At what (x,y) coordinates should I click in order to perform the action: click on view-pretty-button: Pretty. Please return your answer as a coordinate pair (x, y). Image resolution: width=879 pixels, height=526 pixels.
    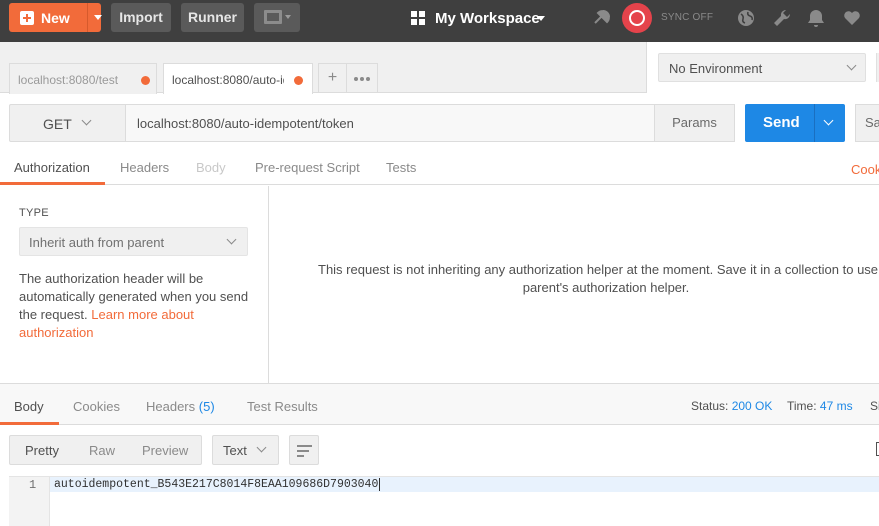
    Looking at the image, I should click on (42, 450).